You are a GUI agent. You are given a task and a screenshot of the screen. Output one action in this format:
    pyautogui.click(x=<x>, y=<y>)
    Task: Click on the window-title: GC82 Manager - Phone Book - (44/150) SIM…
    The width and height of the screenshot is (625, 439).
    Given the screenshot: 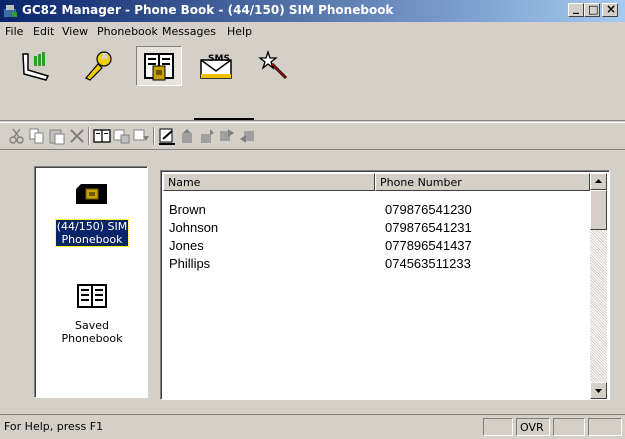 What is the action you would take?
    pyautogui.click(x=208, y=10)
    